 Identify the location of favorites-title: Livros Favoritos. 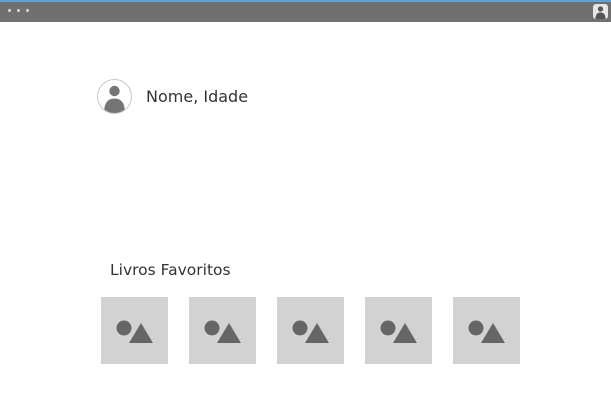
(170, 270).